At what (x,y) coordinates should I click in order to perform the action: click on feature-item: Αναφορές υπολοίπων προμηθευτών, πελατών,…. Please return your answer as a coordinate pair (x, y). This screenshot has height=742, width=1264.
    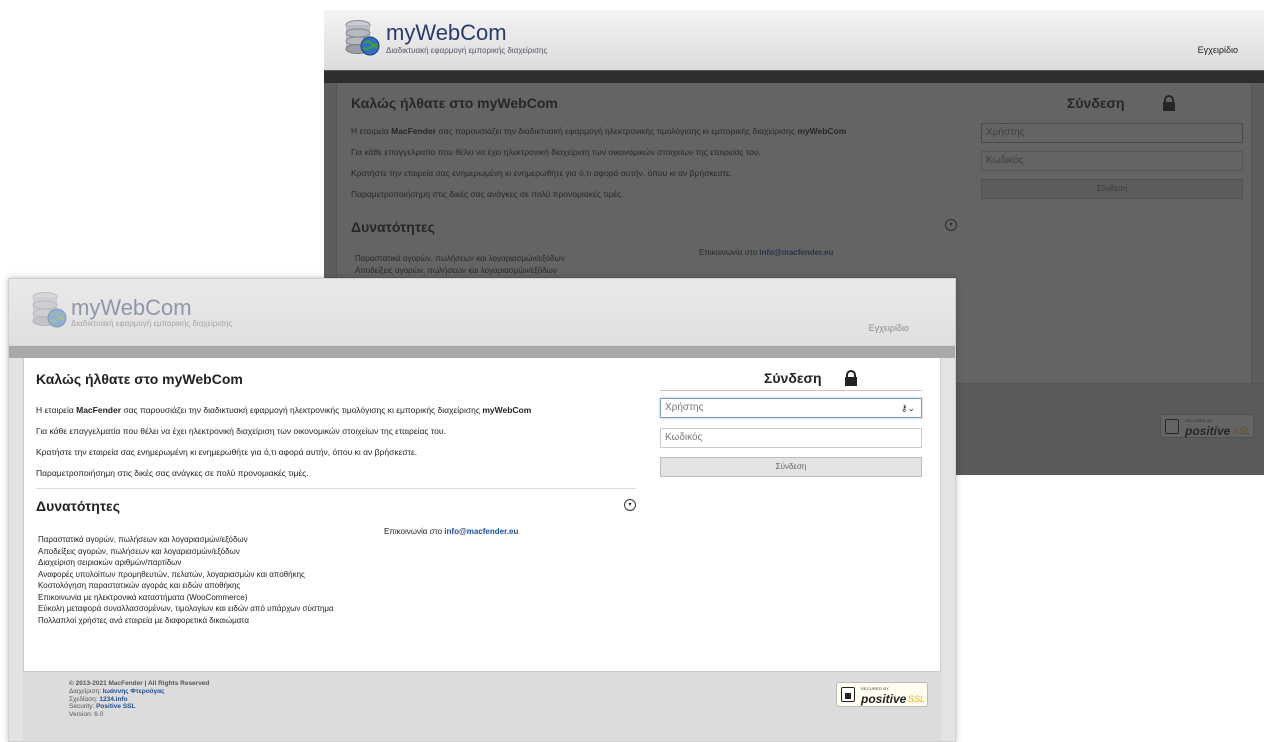
    Looking at the image, I should click on (171, 574).